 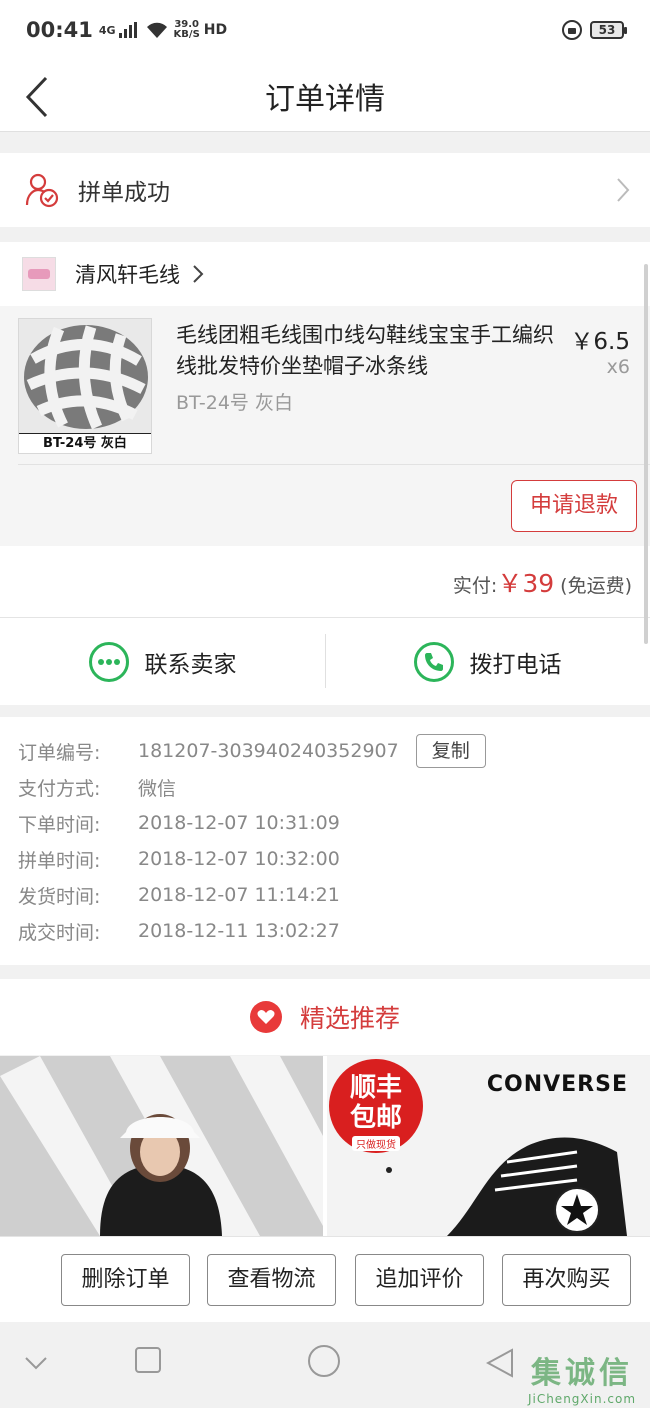 I want to click on info-value: 2018-12-11 13:02:27, so click(x=239, y=931).